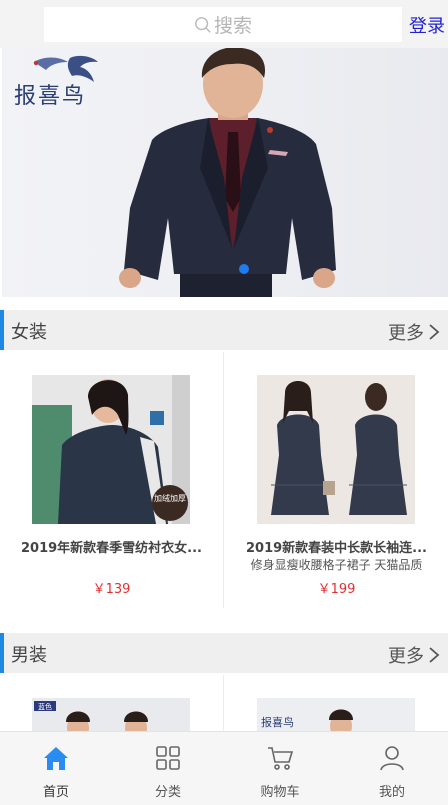  Describe the element at coordinates (391, 792) in the screenshot. I see `tab-label: 我的` at that location.